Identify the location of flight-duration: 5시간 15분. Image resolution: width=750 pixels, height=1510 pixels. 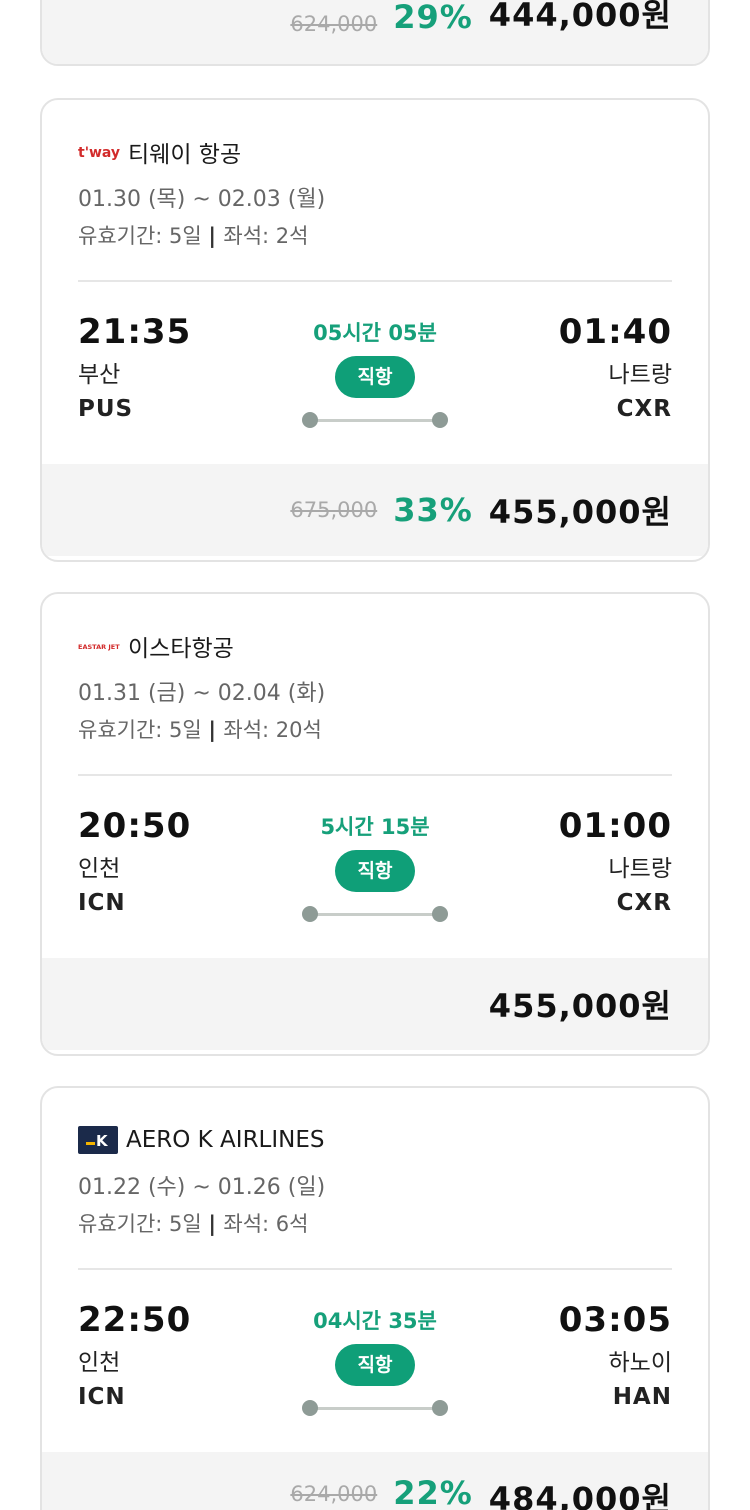
(375, 827).